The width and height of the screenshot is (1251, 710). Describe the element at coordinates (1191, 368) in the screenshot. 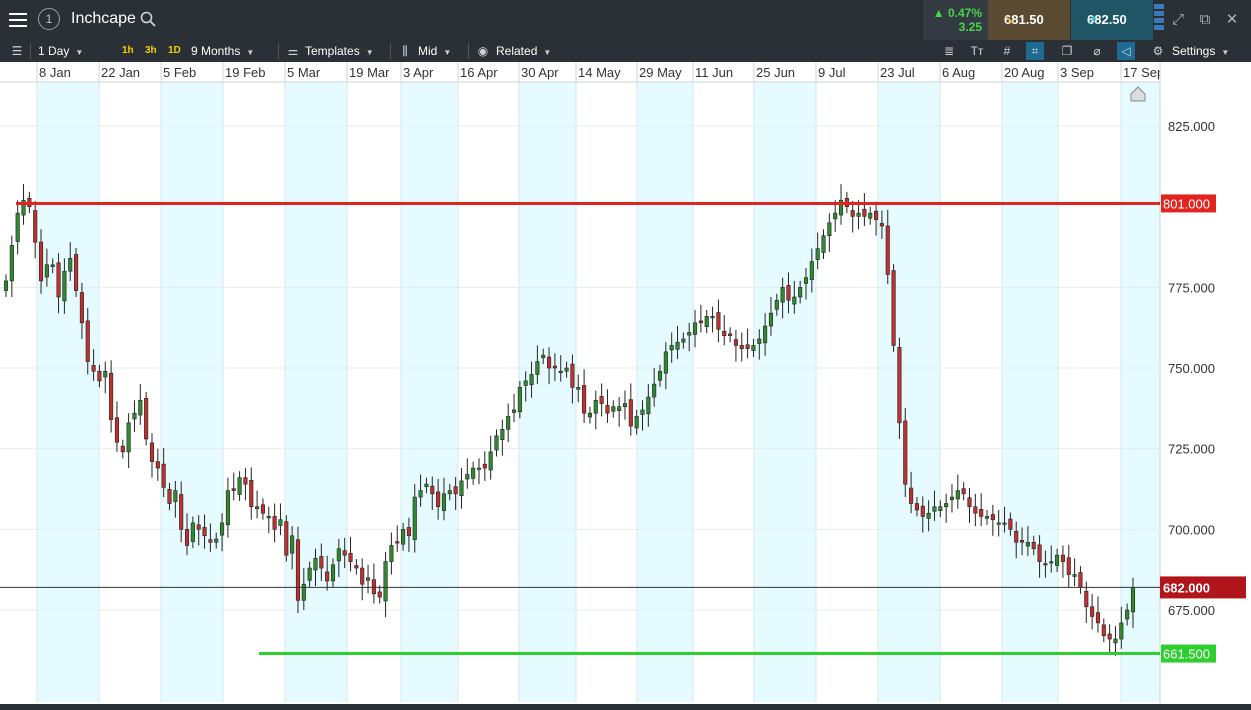

I see `y-tick-label: 750.000` at that location.